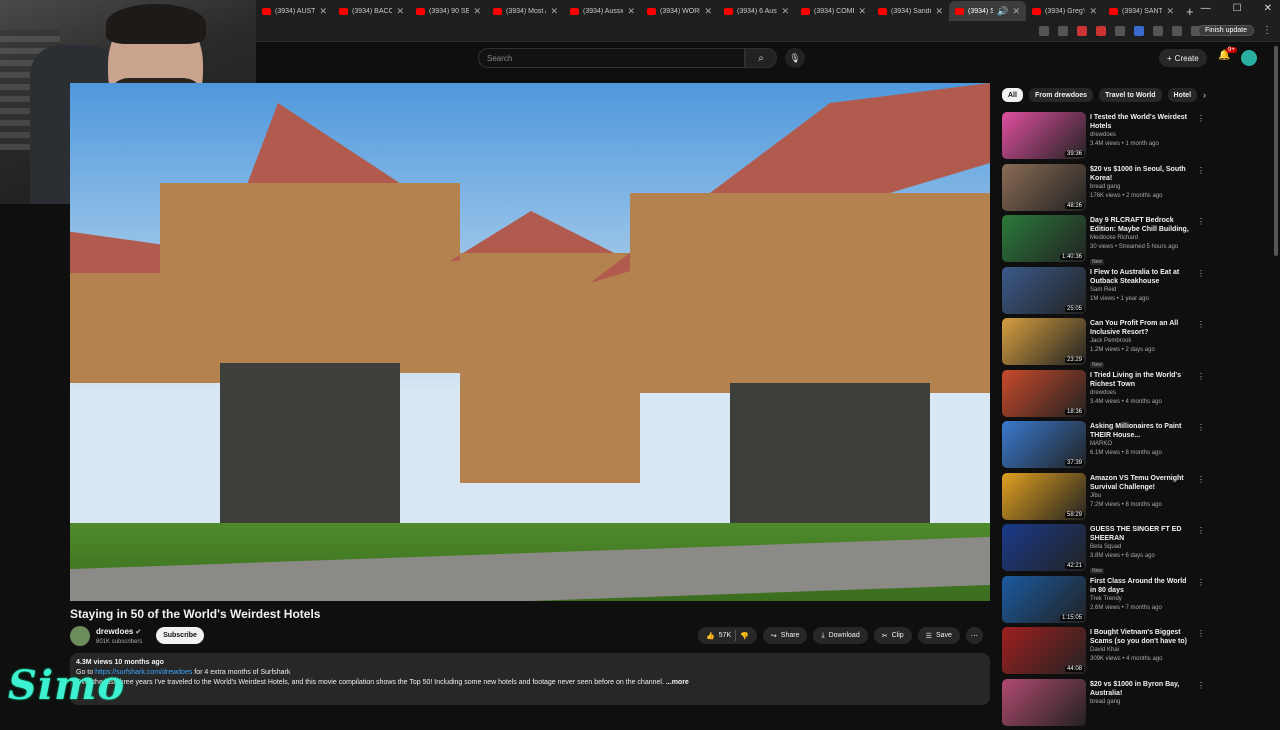 The image size is (1280, 730). I want to click on browser-tab: (3934) 90 SECO✕, so click(448, 11).